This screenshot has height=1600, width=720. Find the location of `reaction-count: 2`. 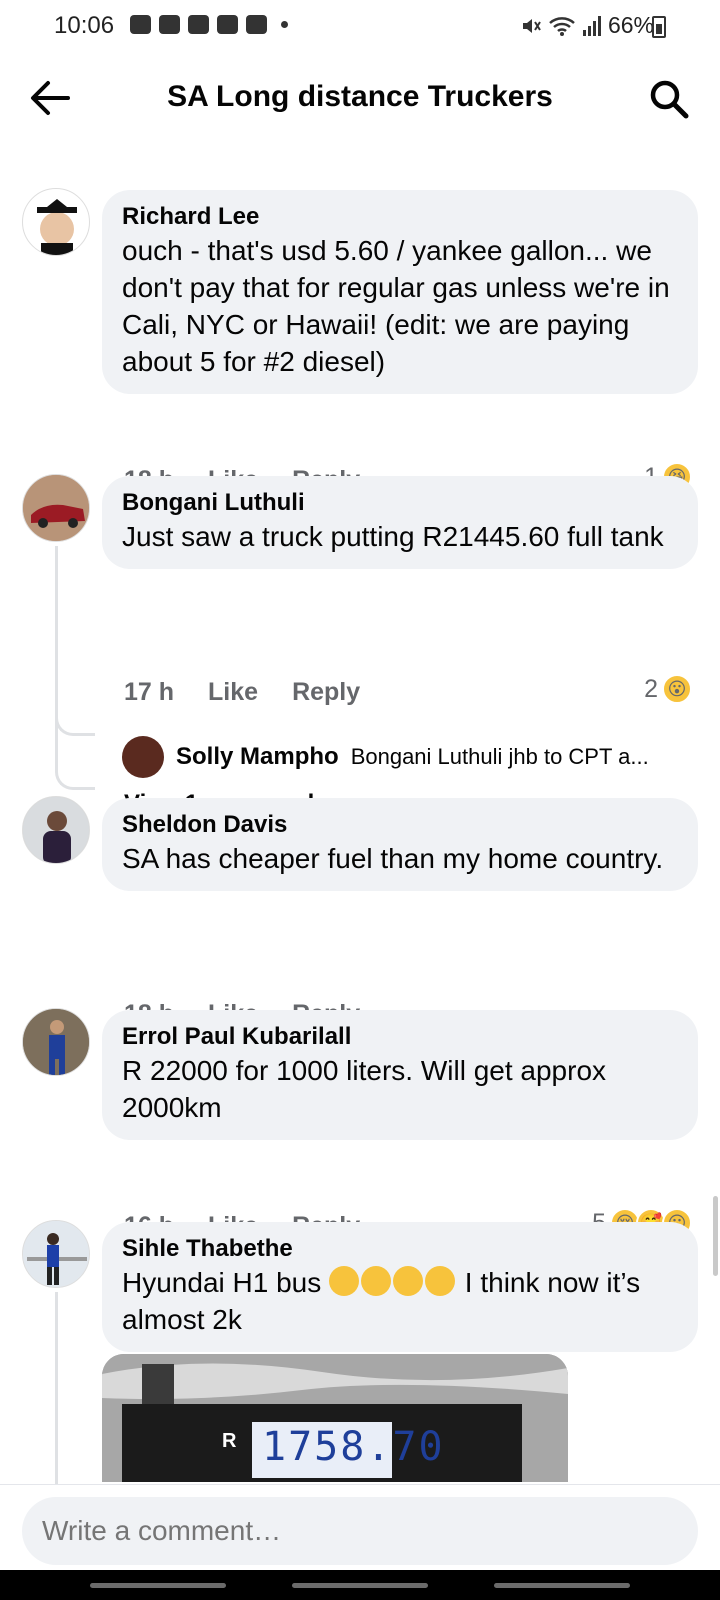

reaction-count: 2 is located at coordinates (651, 688).